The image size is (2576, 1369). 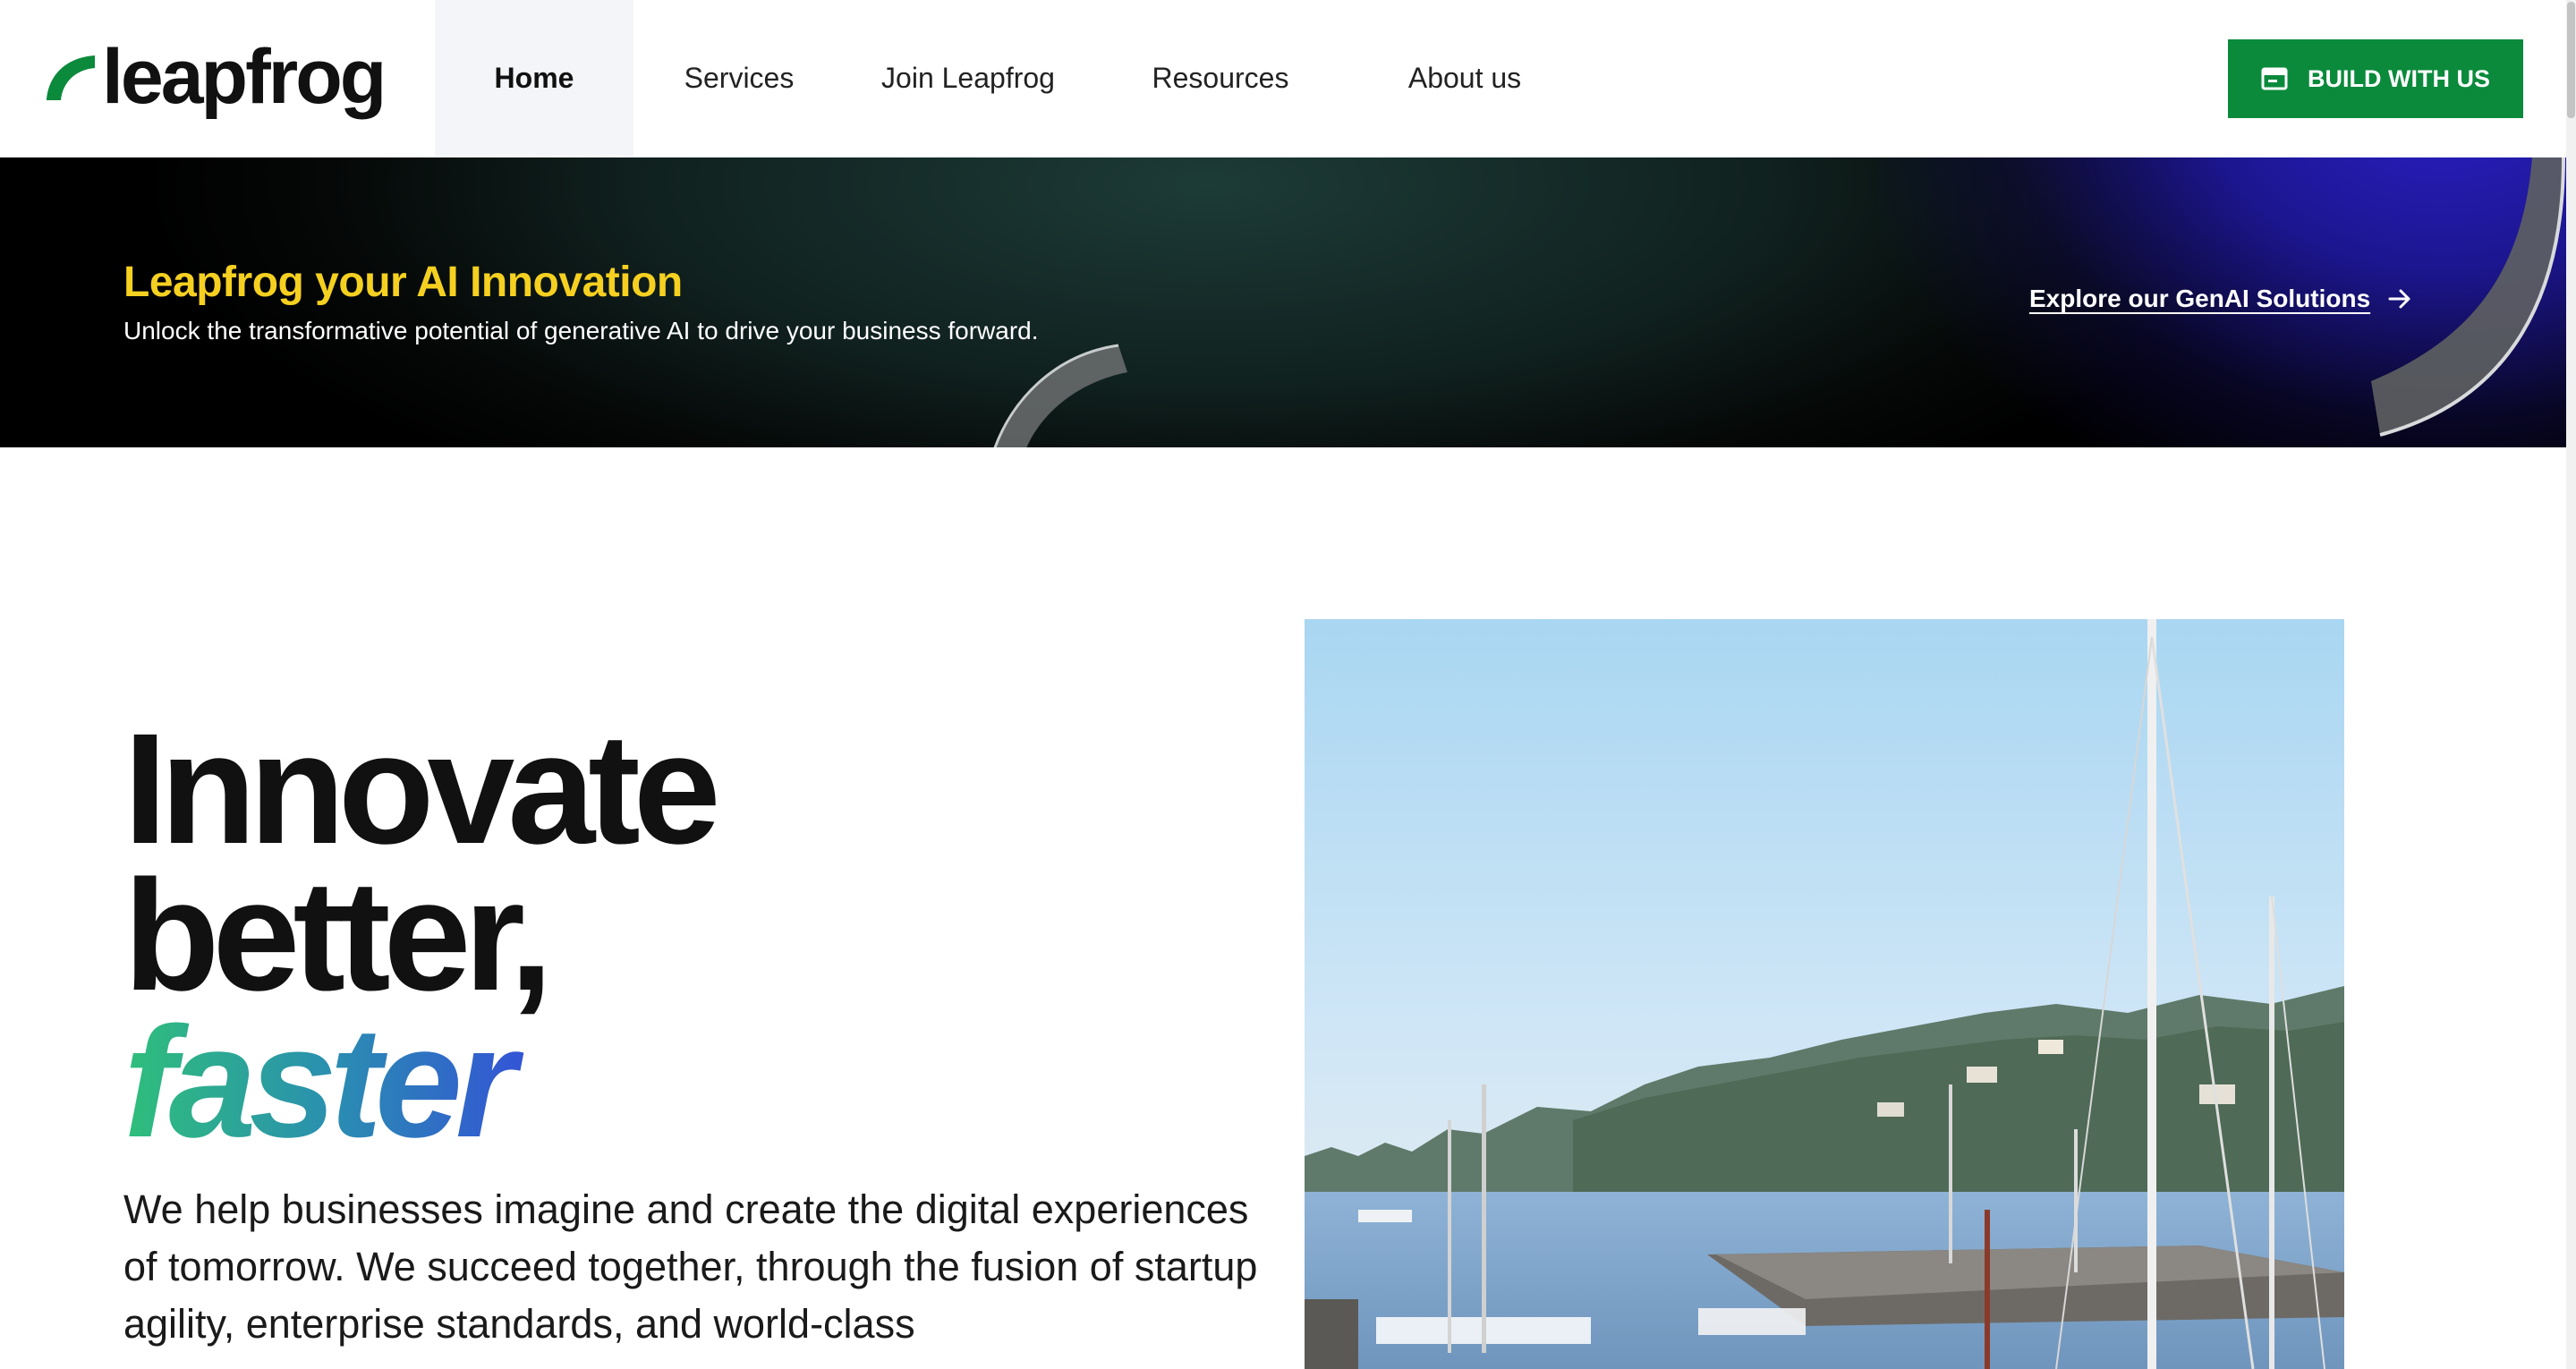 I want to click on build-with-us-button: BUILD WITH US, so click(x=2375, y=78).